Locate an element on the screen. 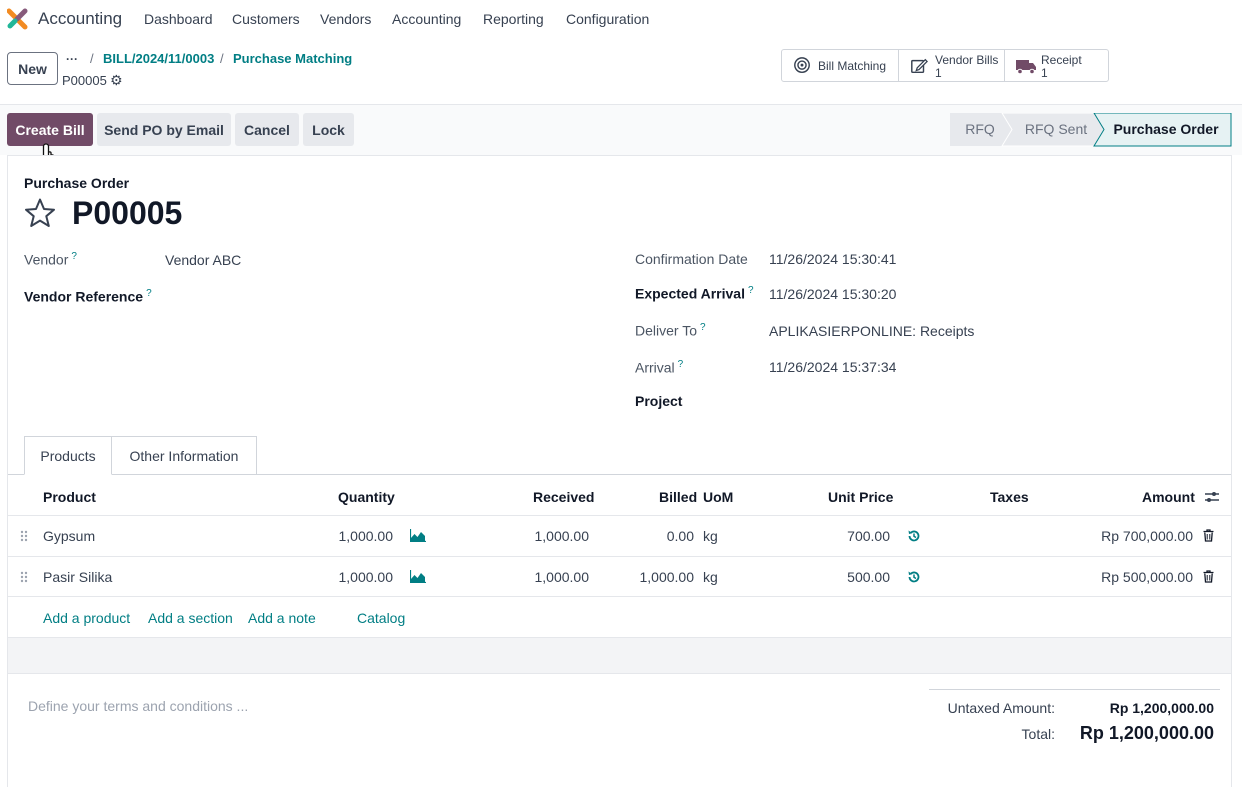 The width and height of the screenshot is (1242, 787). tab-other-information: Other Information is located at coordinates (184, 455).